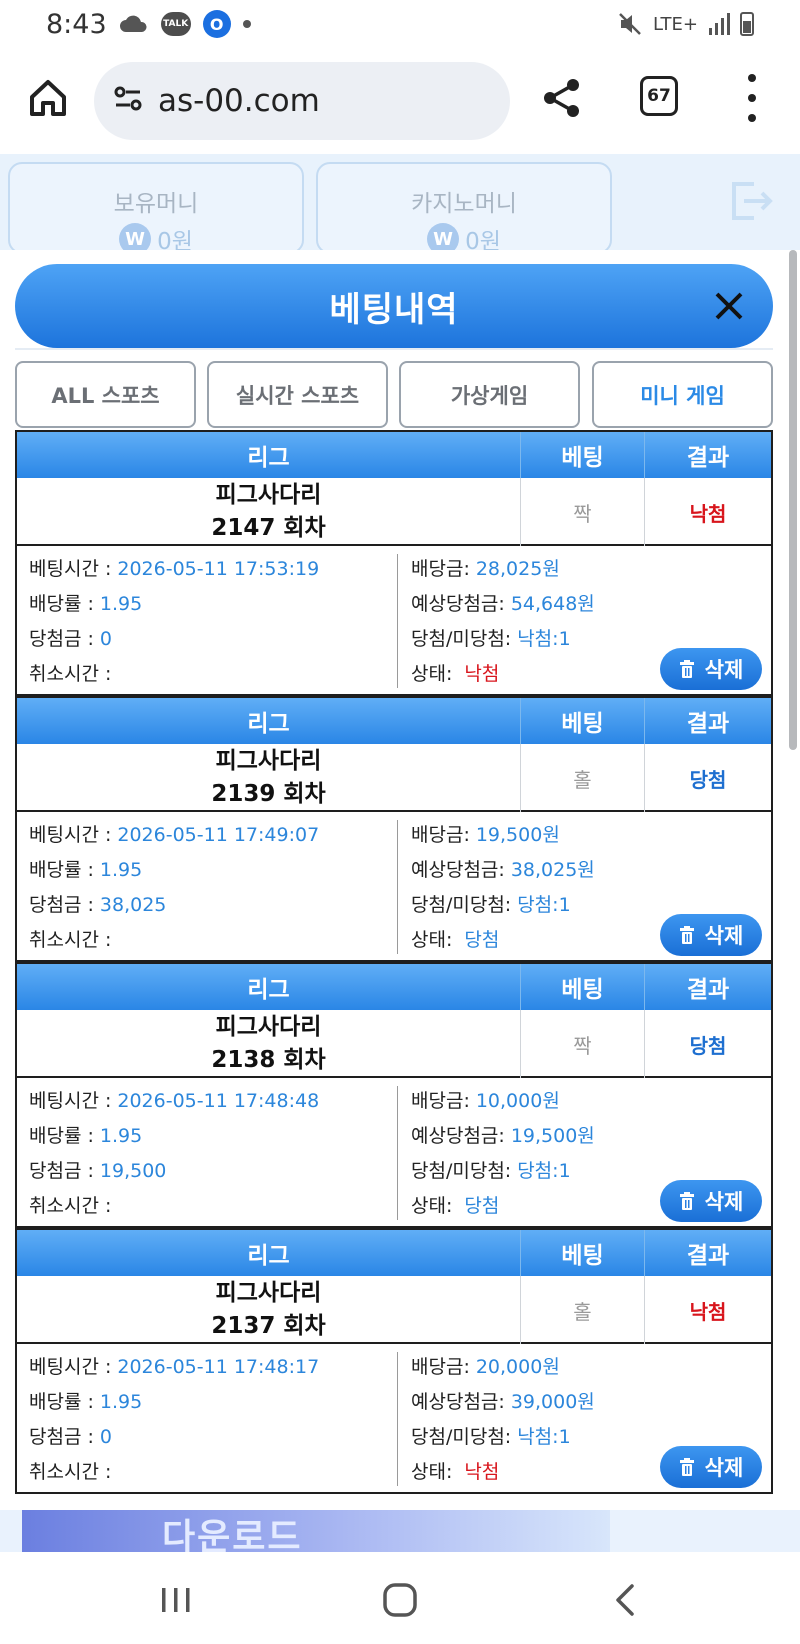  What do you see at coordinates (455, 1470) in the screenshot?
I see `status-row: 상태: 낙첨` at bounding box center [455, 1470].